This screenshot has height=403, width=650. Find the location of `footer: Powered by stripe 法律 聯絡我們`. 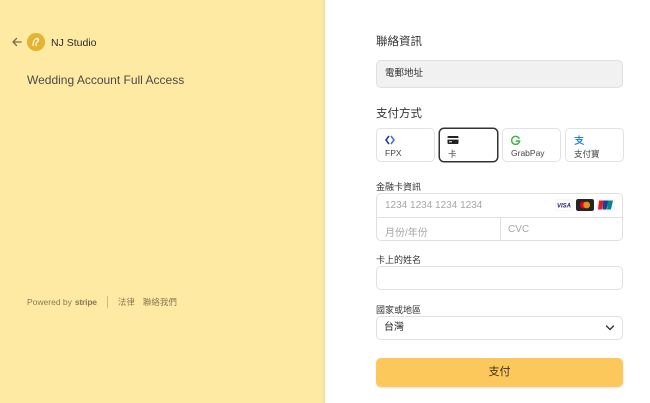

footer: Powered by stripe 法律 聯絡我們 is located at coordinates (106, 302).